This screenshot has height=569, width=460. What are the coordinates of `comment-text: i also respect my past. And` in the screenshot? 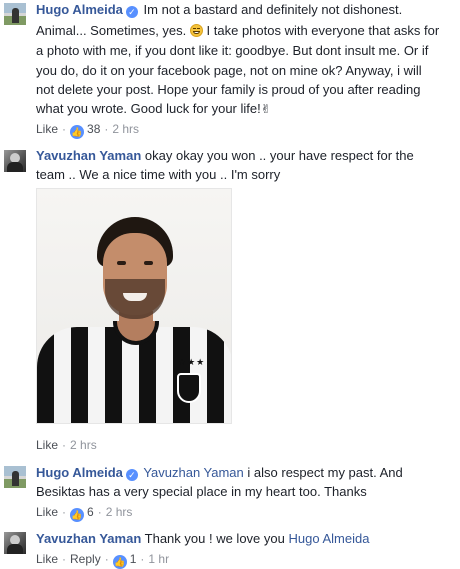 It's located at (325, 472).